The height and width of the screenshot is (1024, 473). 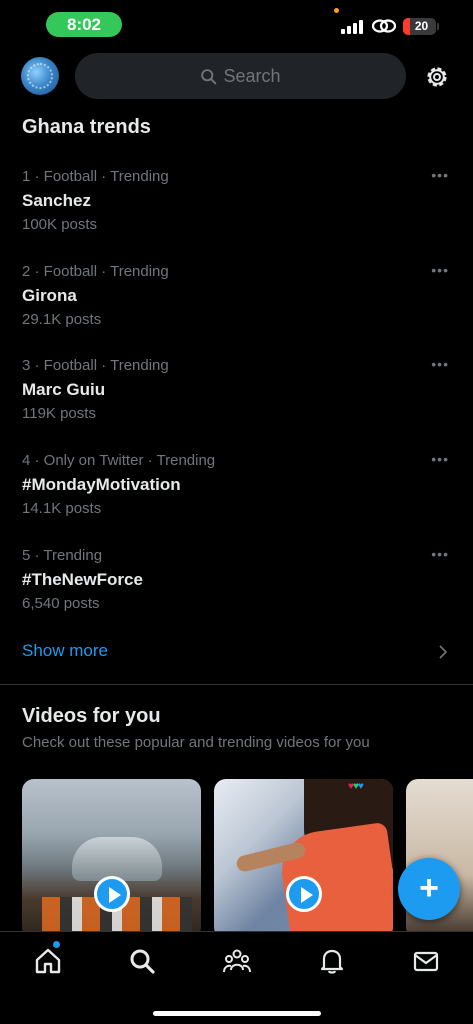 What do you see at coordinates (91, 716) in the screenshot?
I see `videos-title: Videos for you` at bounding box center [91, 716].